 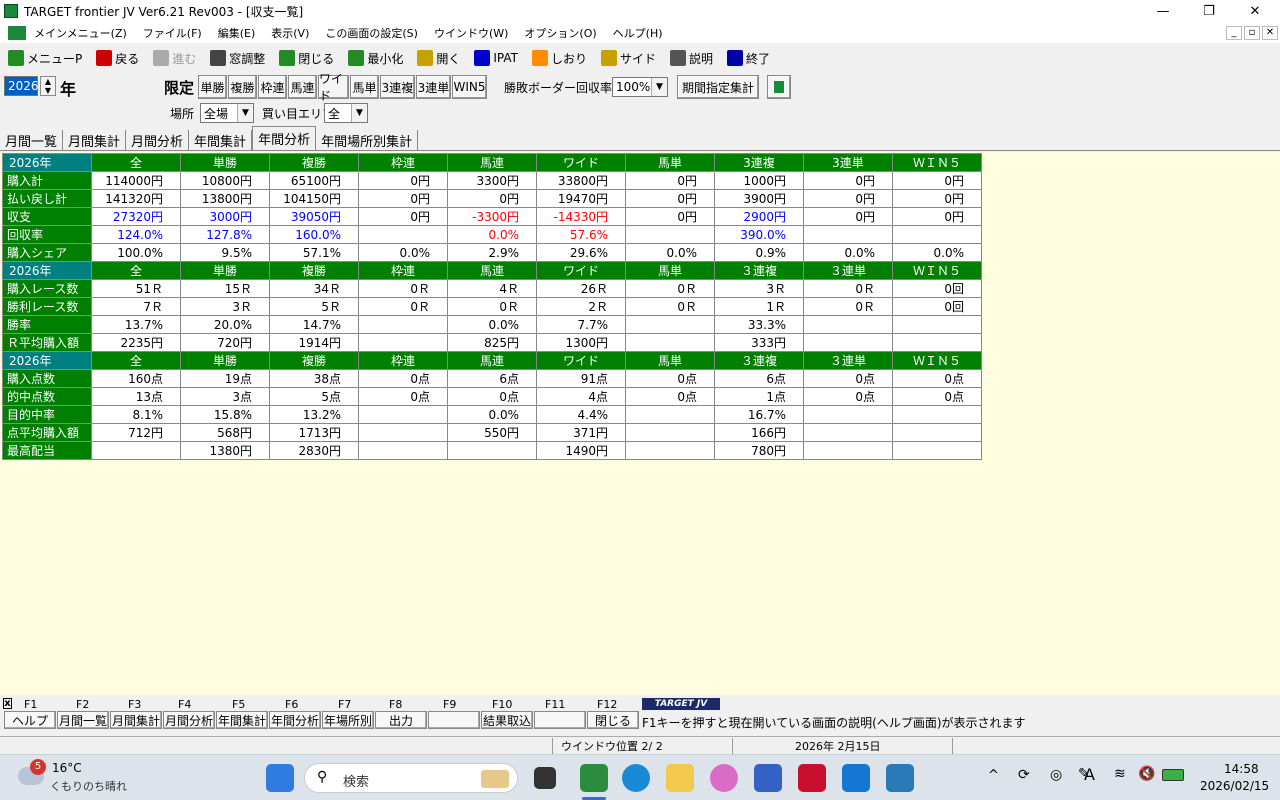 What do you see at coordinates (348, 720) in the screenshot?
I see `fkey-button: 年場所別` at bounding box center [348, 720].